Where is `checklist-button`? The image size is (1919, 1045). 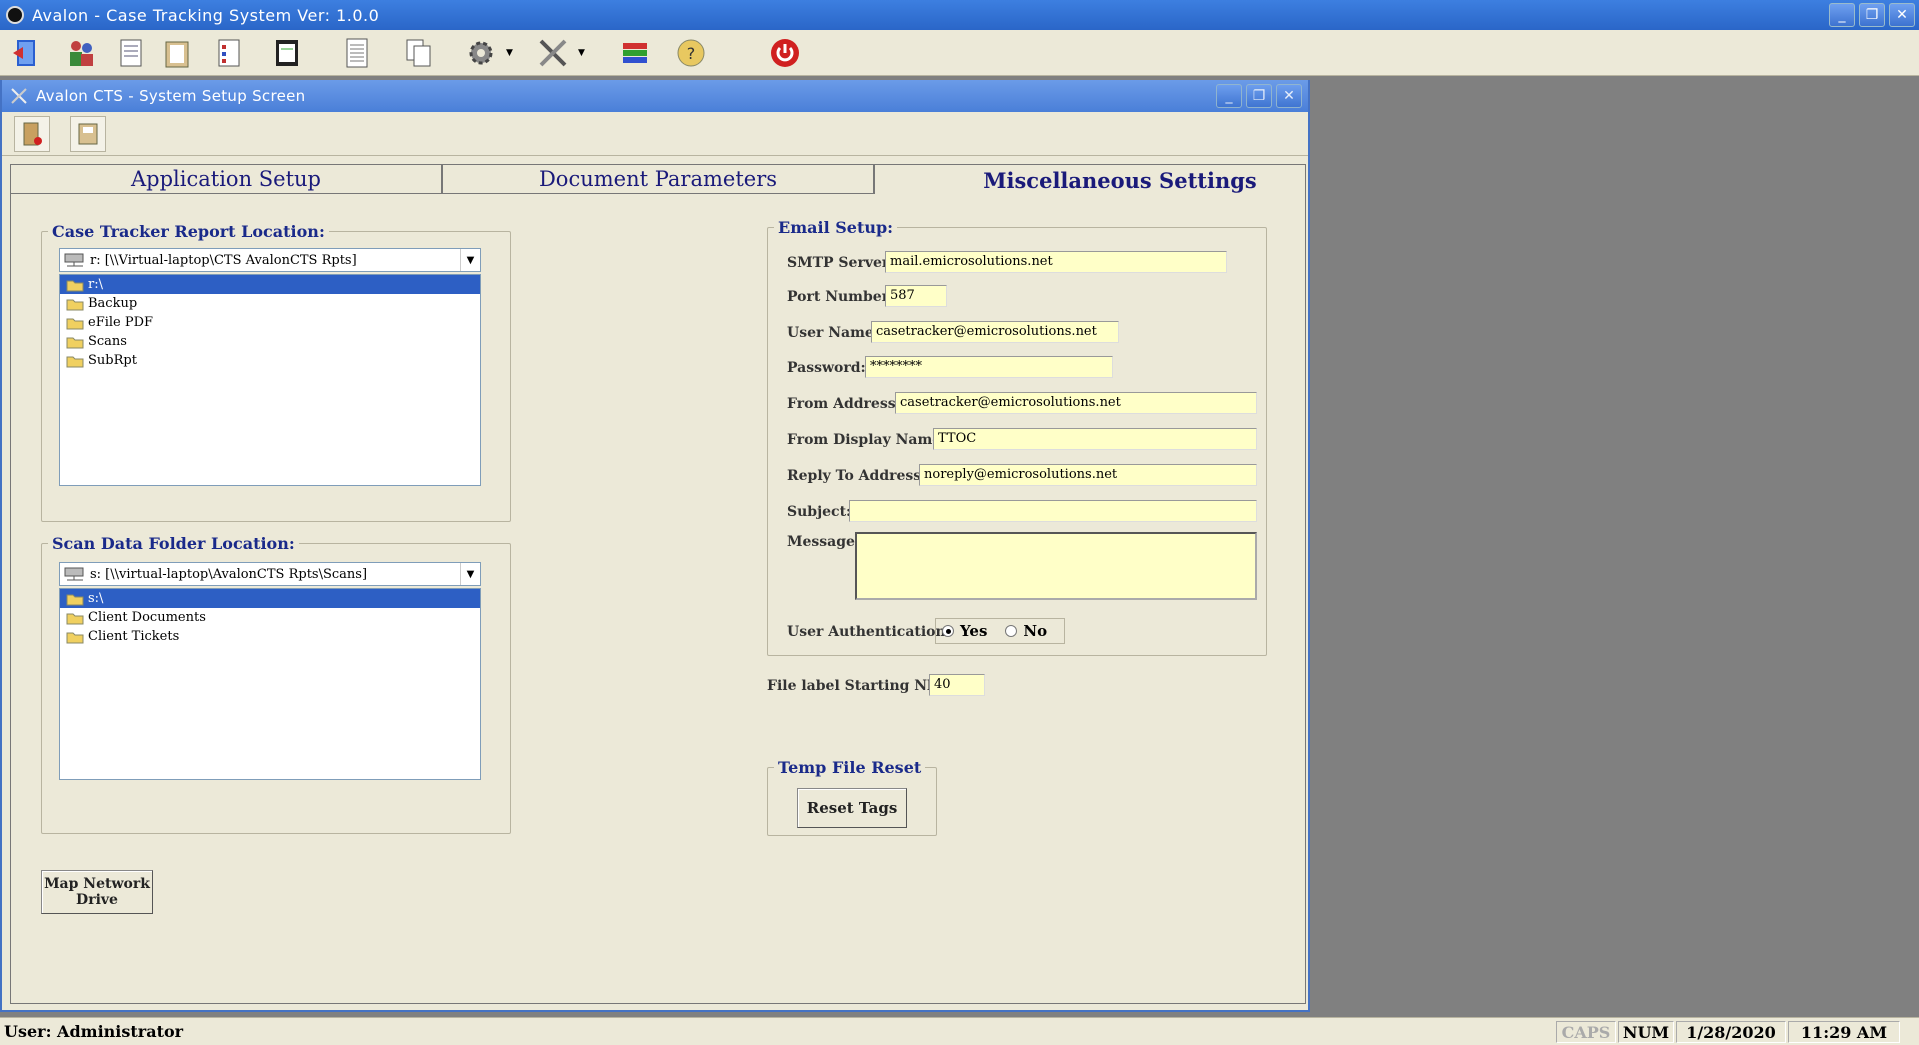 checklist-button is located at coordinates (229, 53).